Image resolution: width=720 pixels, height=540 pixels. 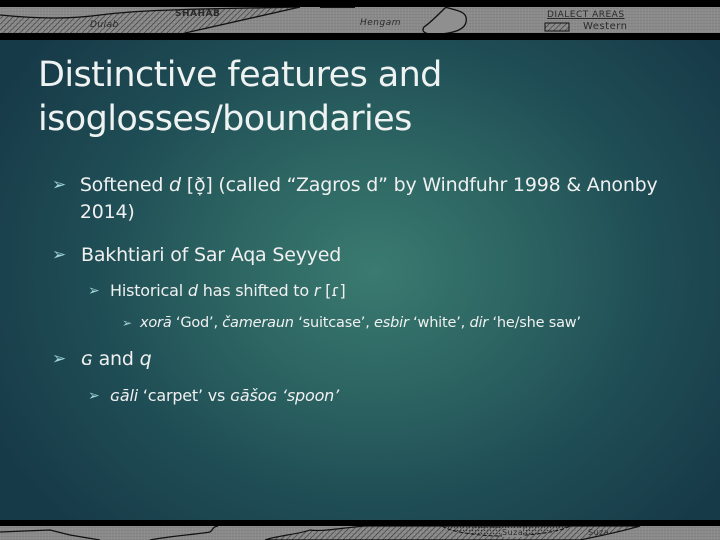 I want to click on italic-term: dir, so click(x=479, y=323).